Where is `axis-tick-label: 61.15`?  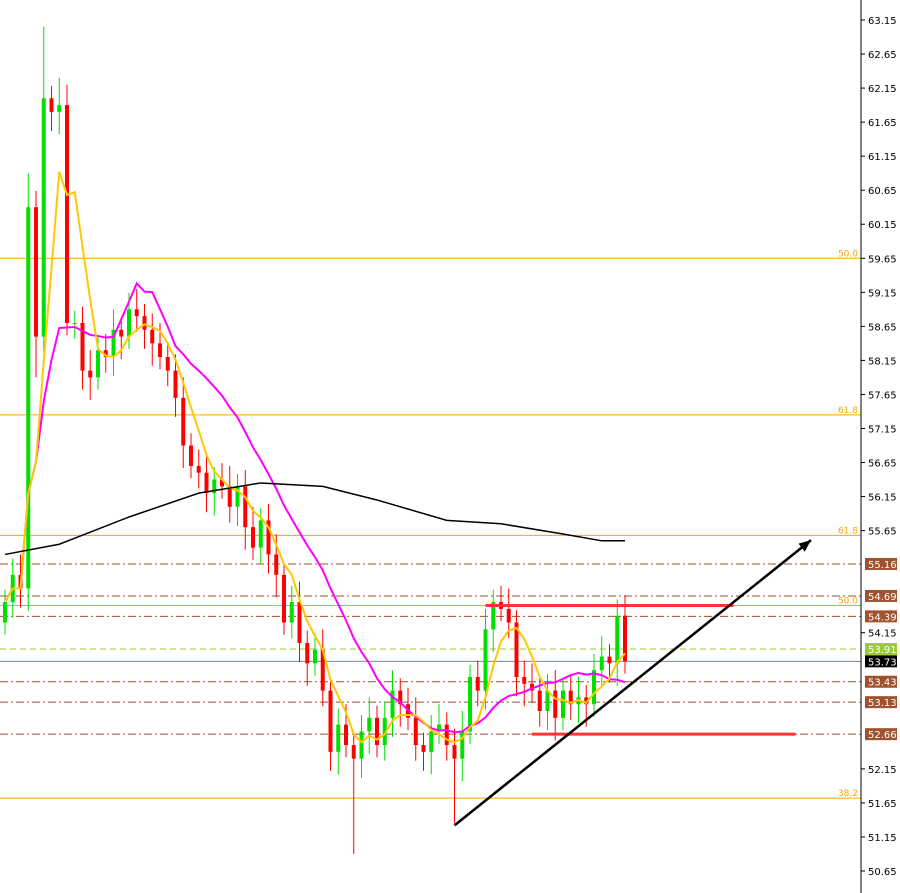
axis-tick-label: 61.15 is located at coordinates (882, 157).